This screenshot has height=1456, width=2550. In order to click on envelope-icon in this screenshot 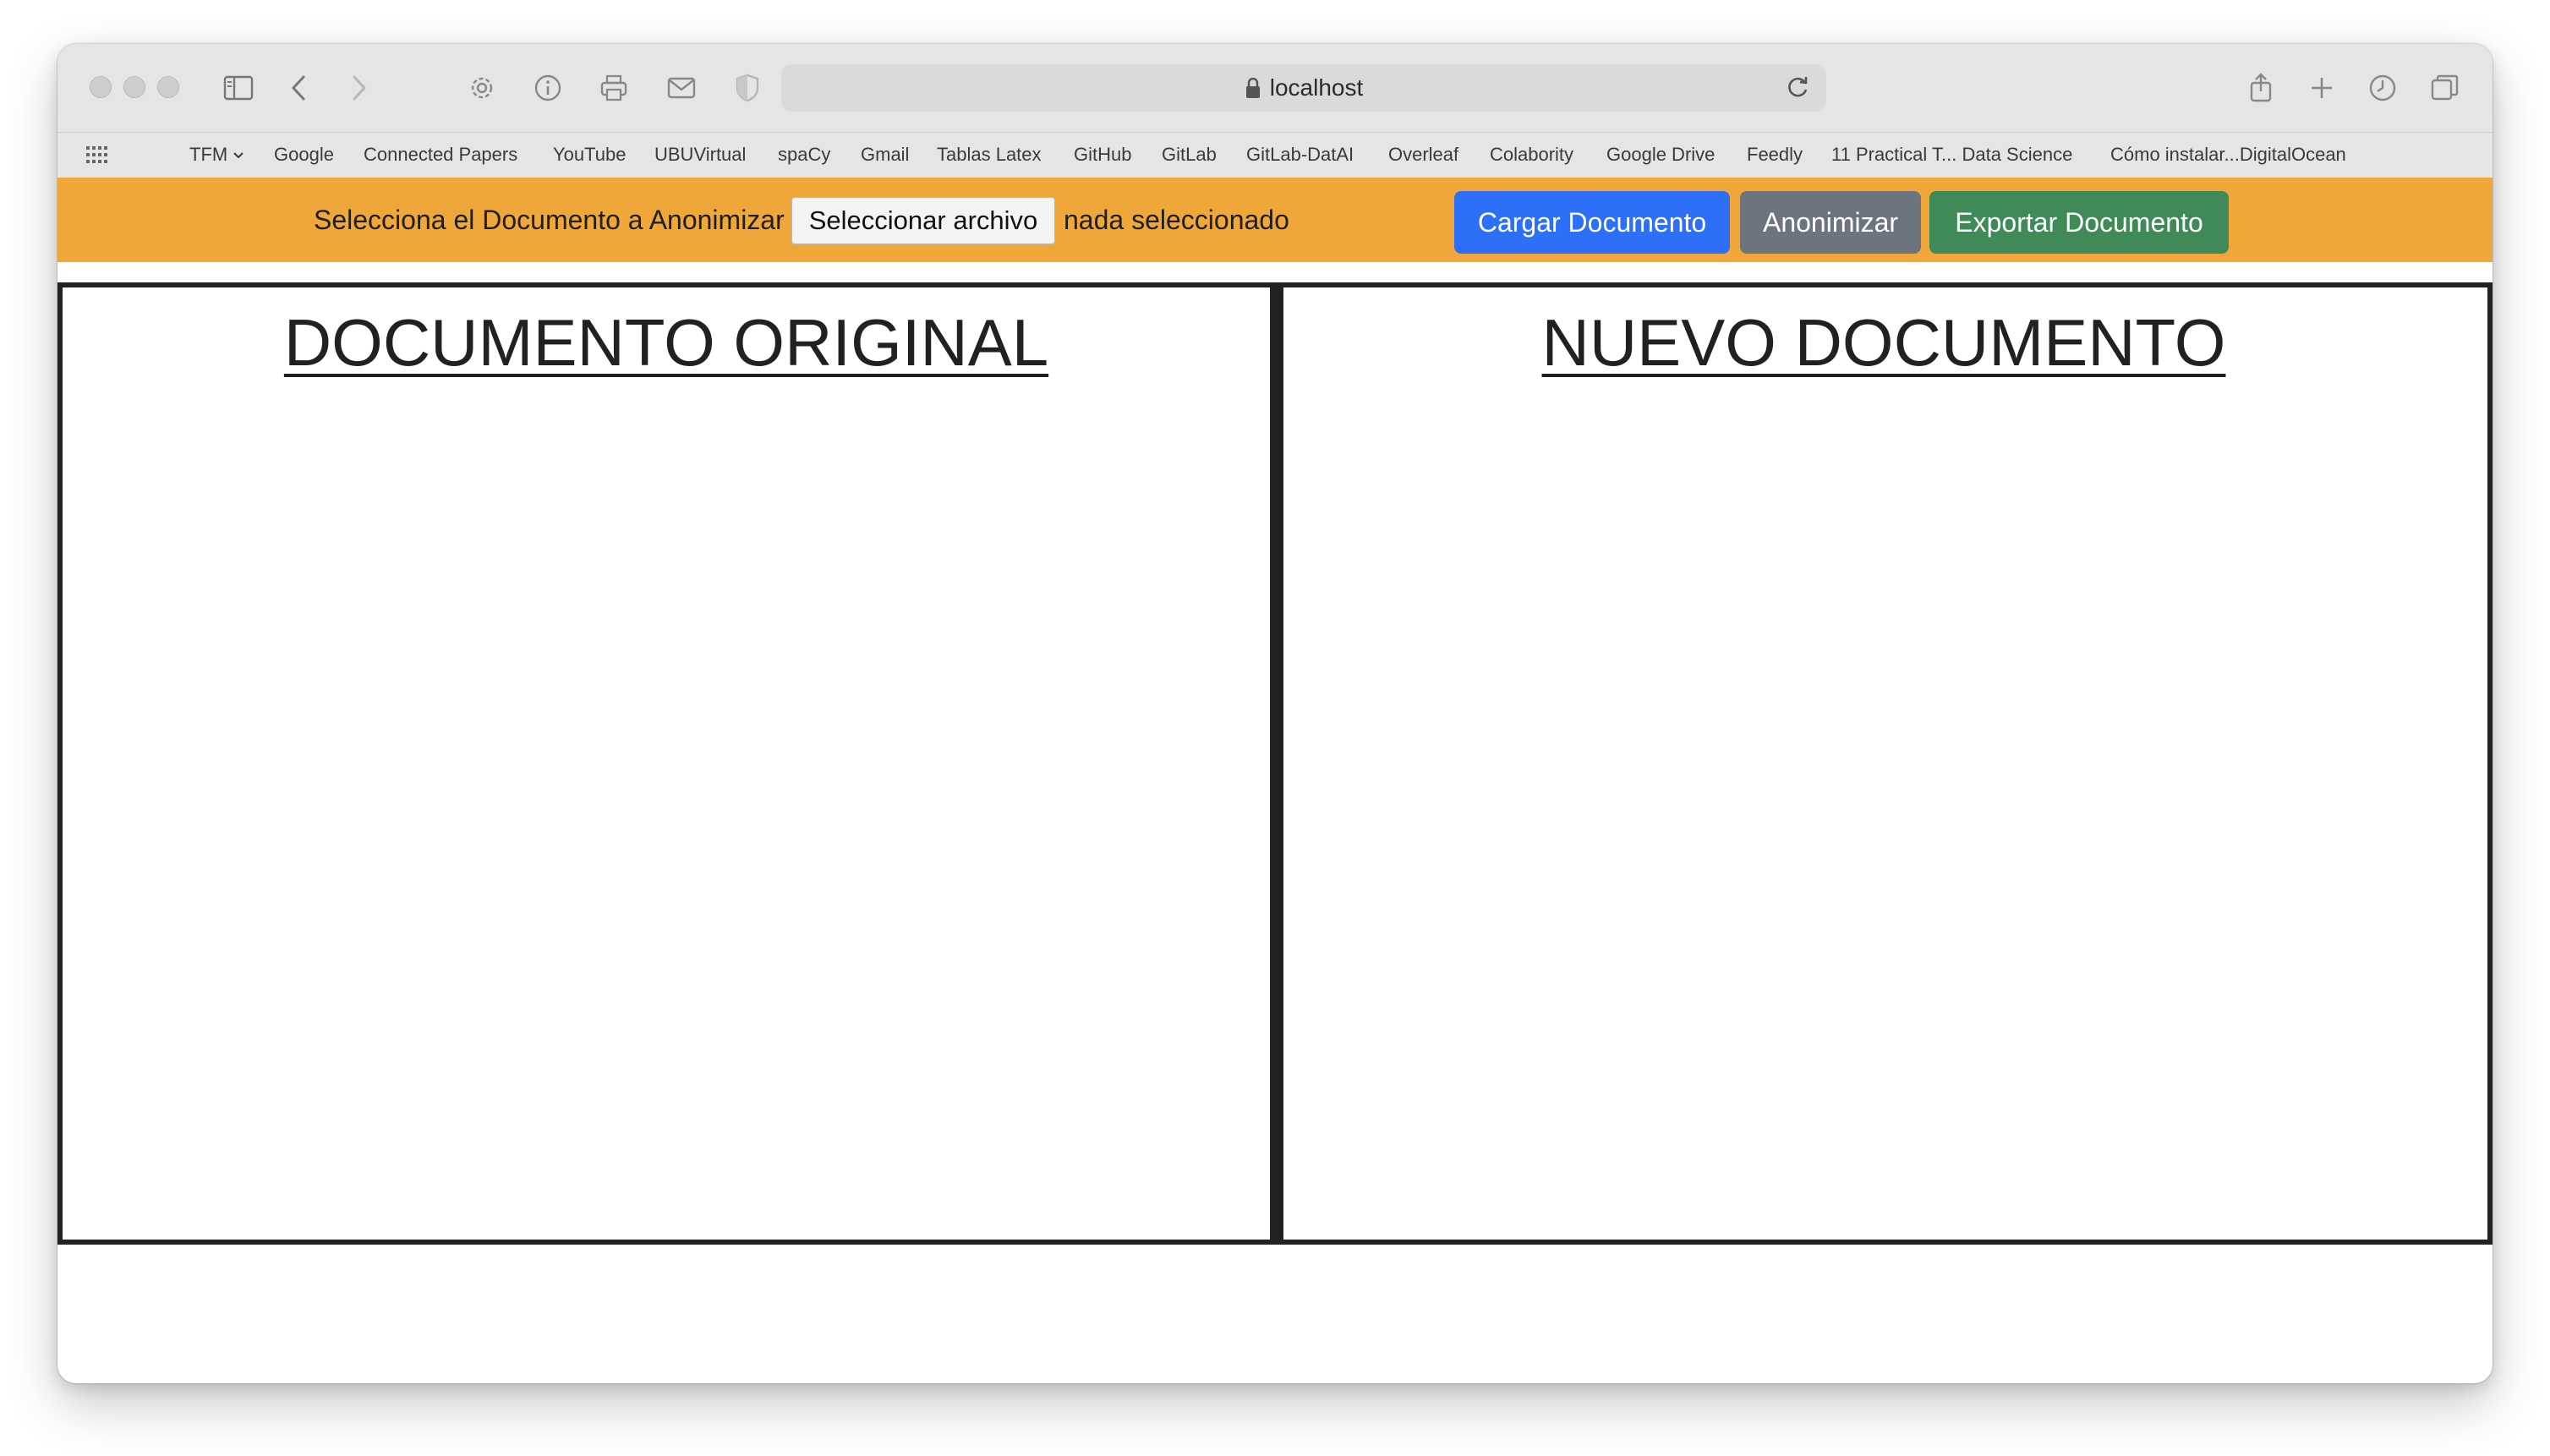, I will do `click(681, 88)`.